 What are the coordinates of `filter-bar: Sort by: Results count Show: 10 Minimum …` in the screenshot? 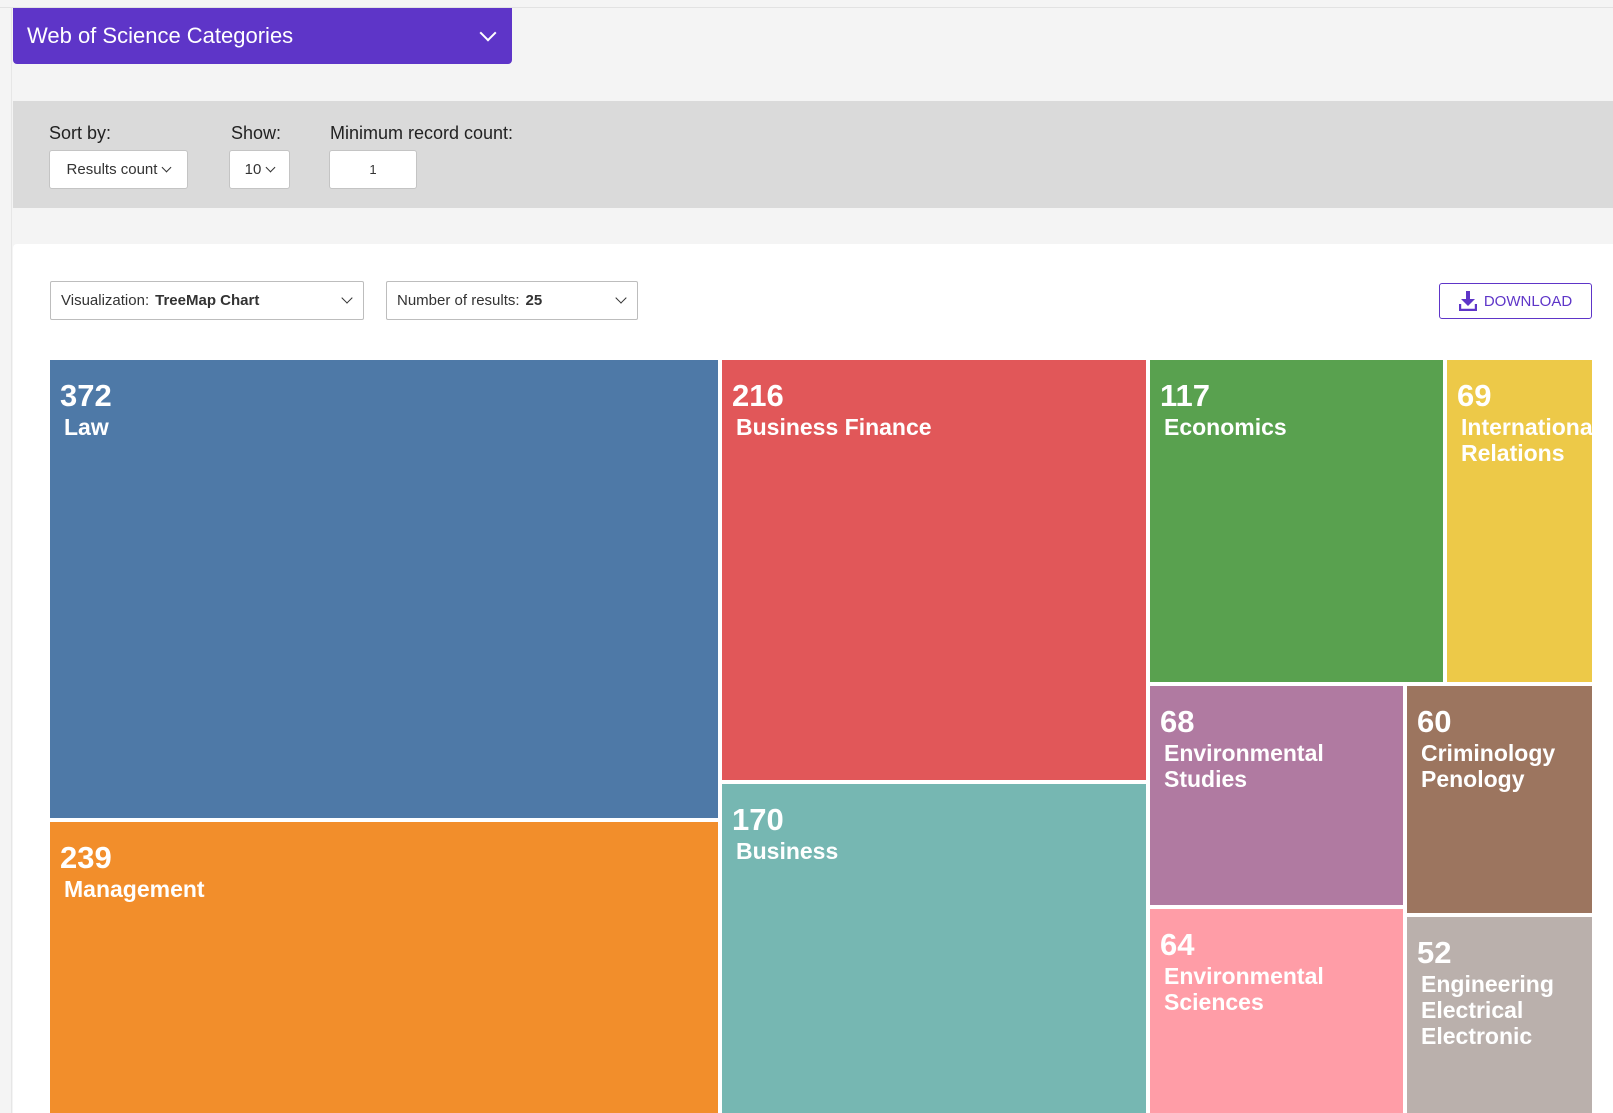 It's located at (813, 154).